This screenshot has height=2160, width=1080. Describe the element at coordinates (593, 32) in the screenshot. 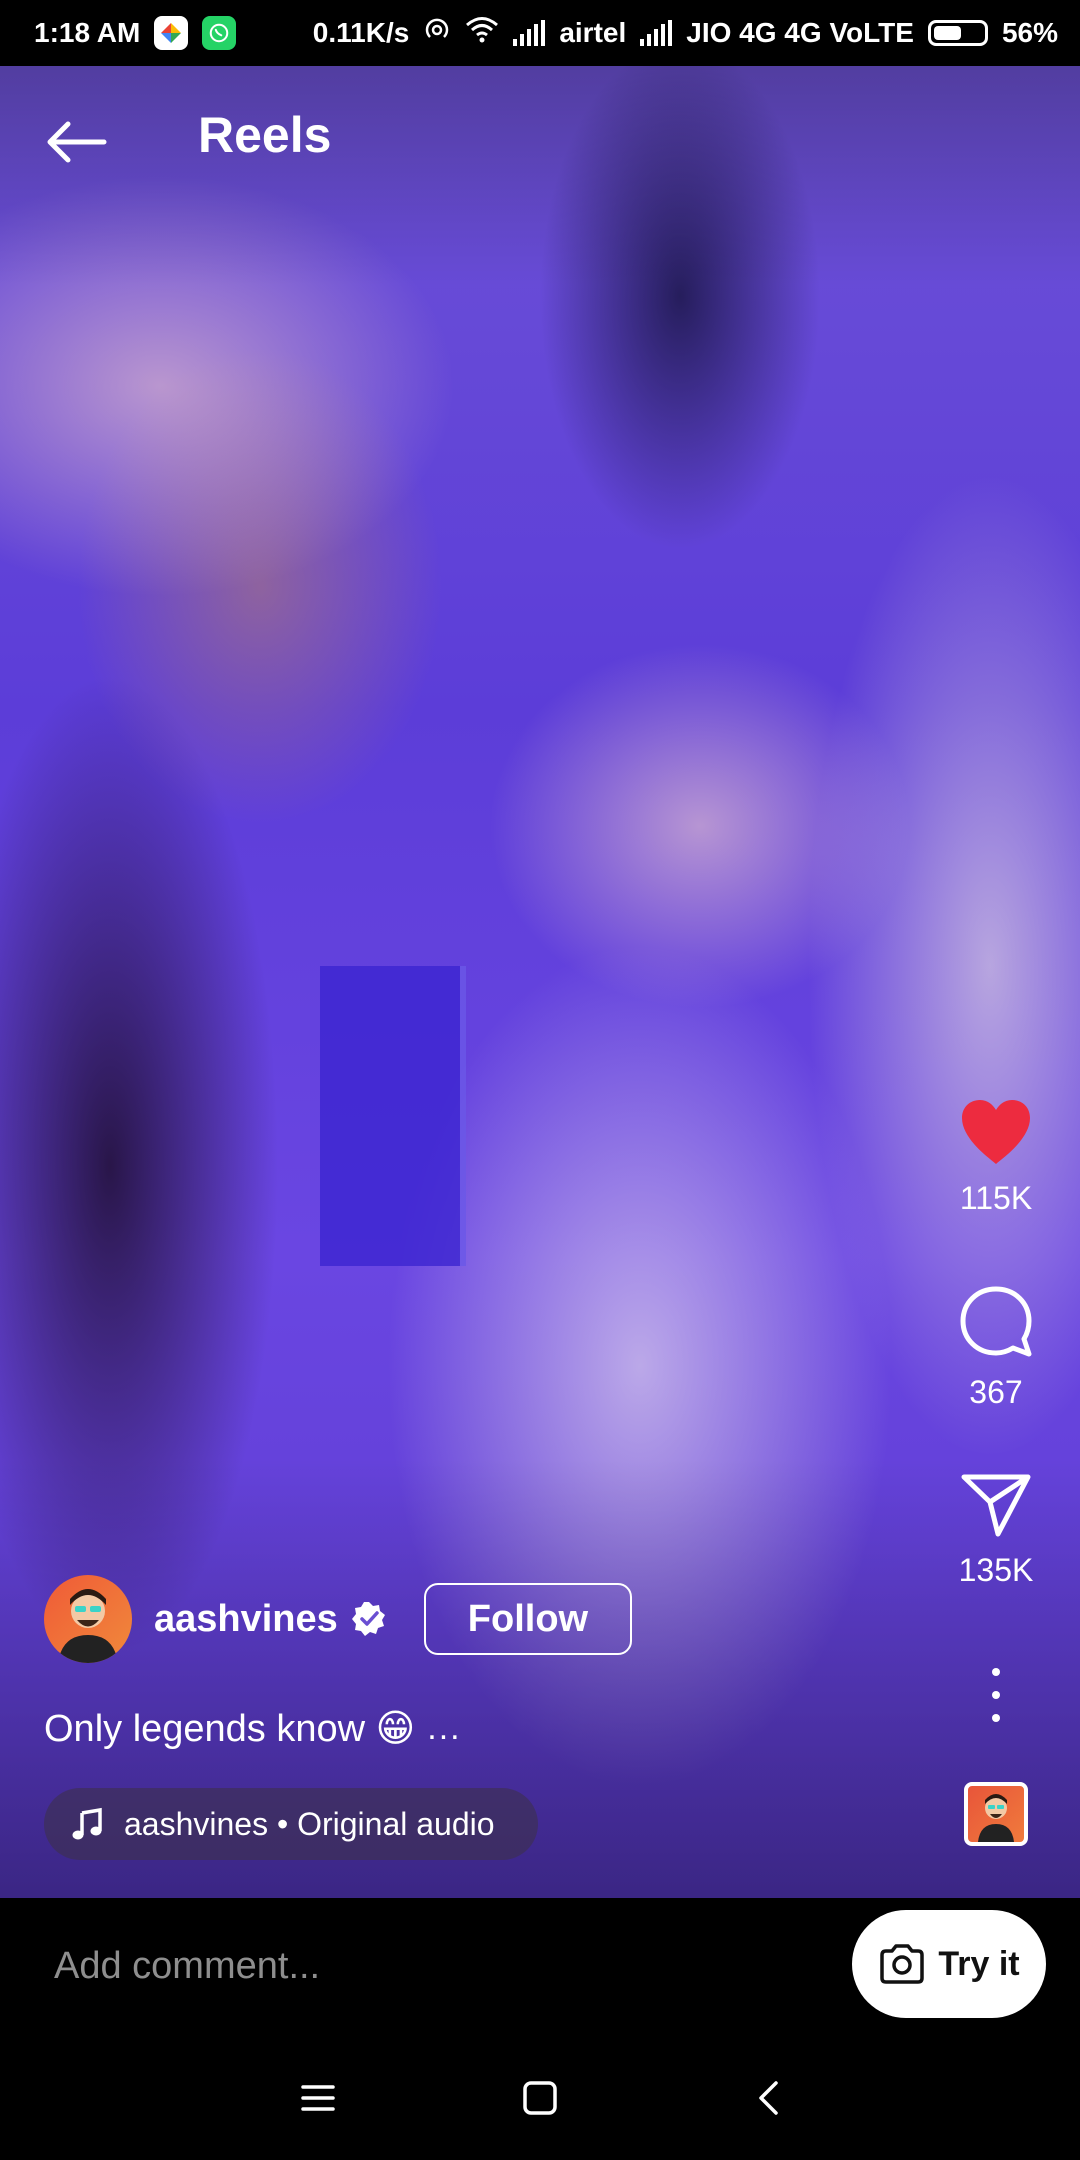

I see `carrier-1: airtel` at that location.